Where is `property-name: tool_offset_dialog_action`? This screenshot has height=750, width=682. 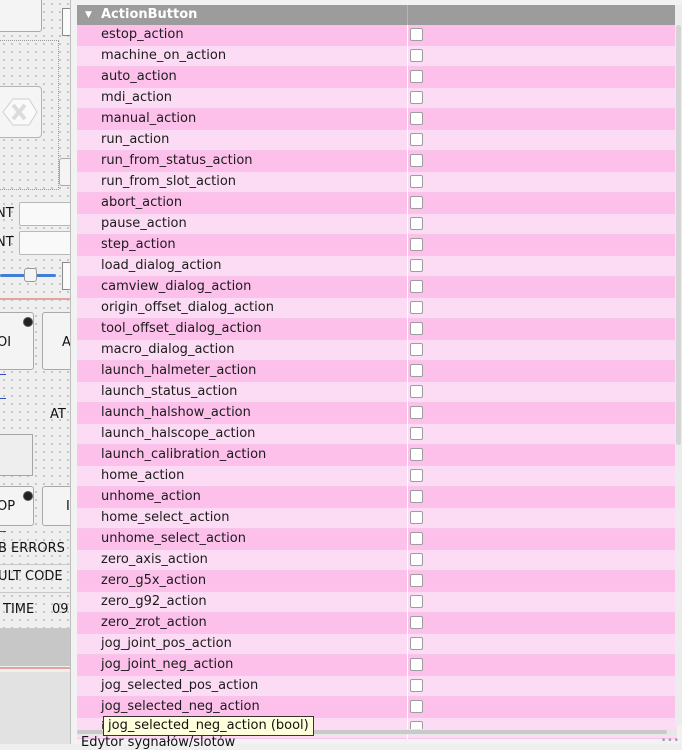 property-name: tool_offset_dialog_action is located at coordinates (181, 328).